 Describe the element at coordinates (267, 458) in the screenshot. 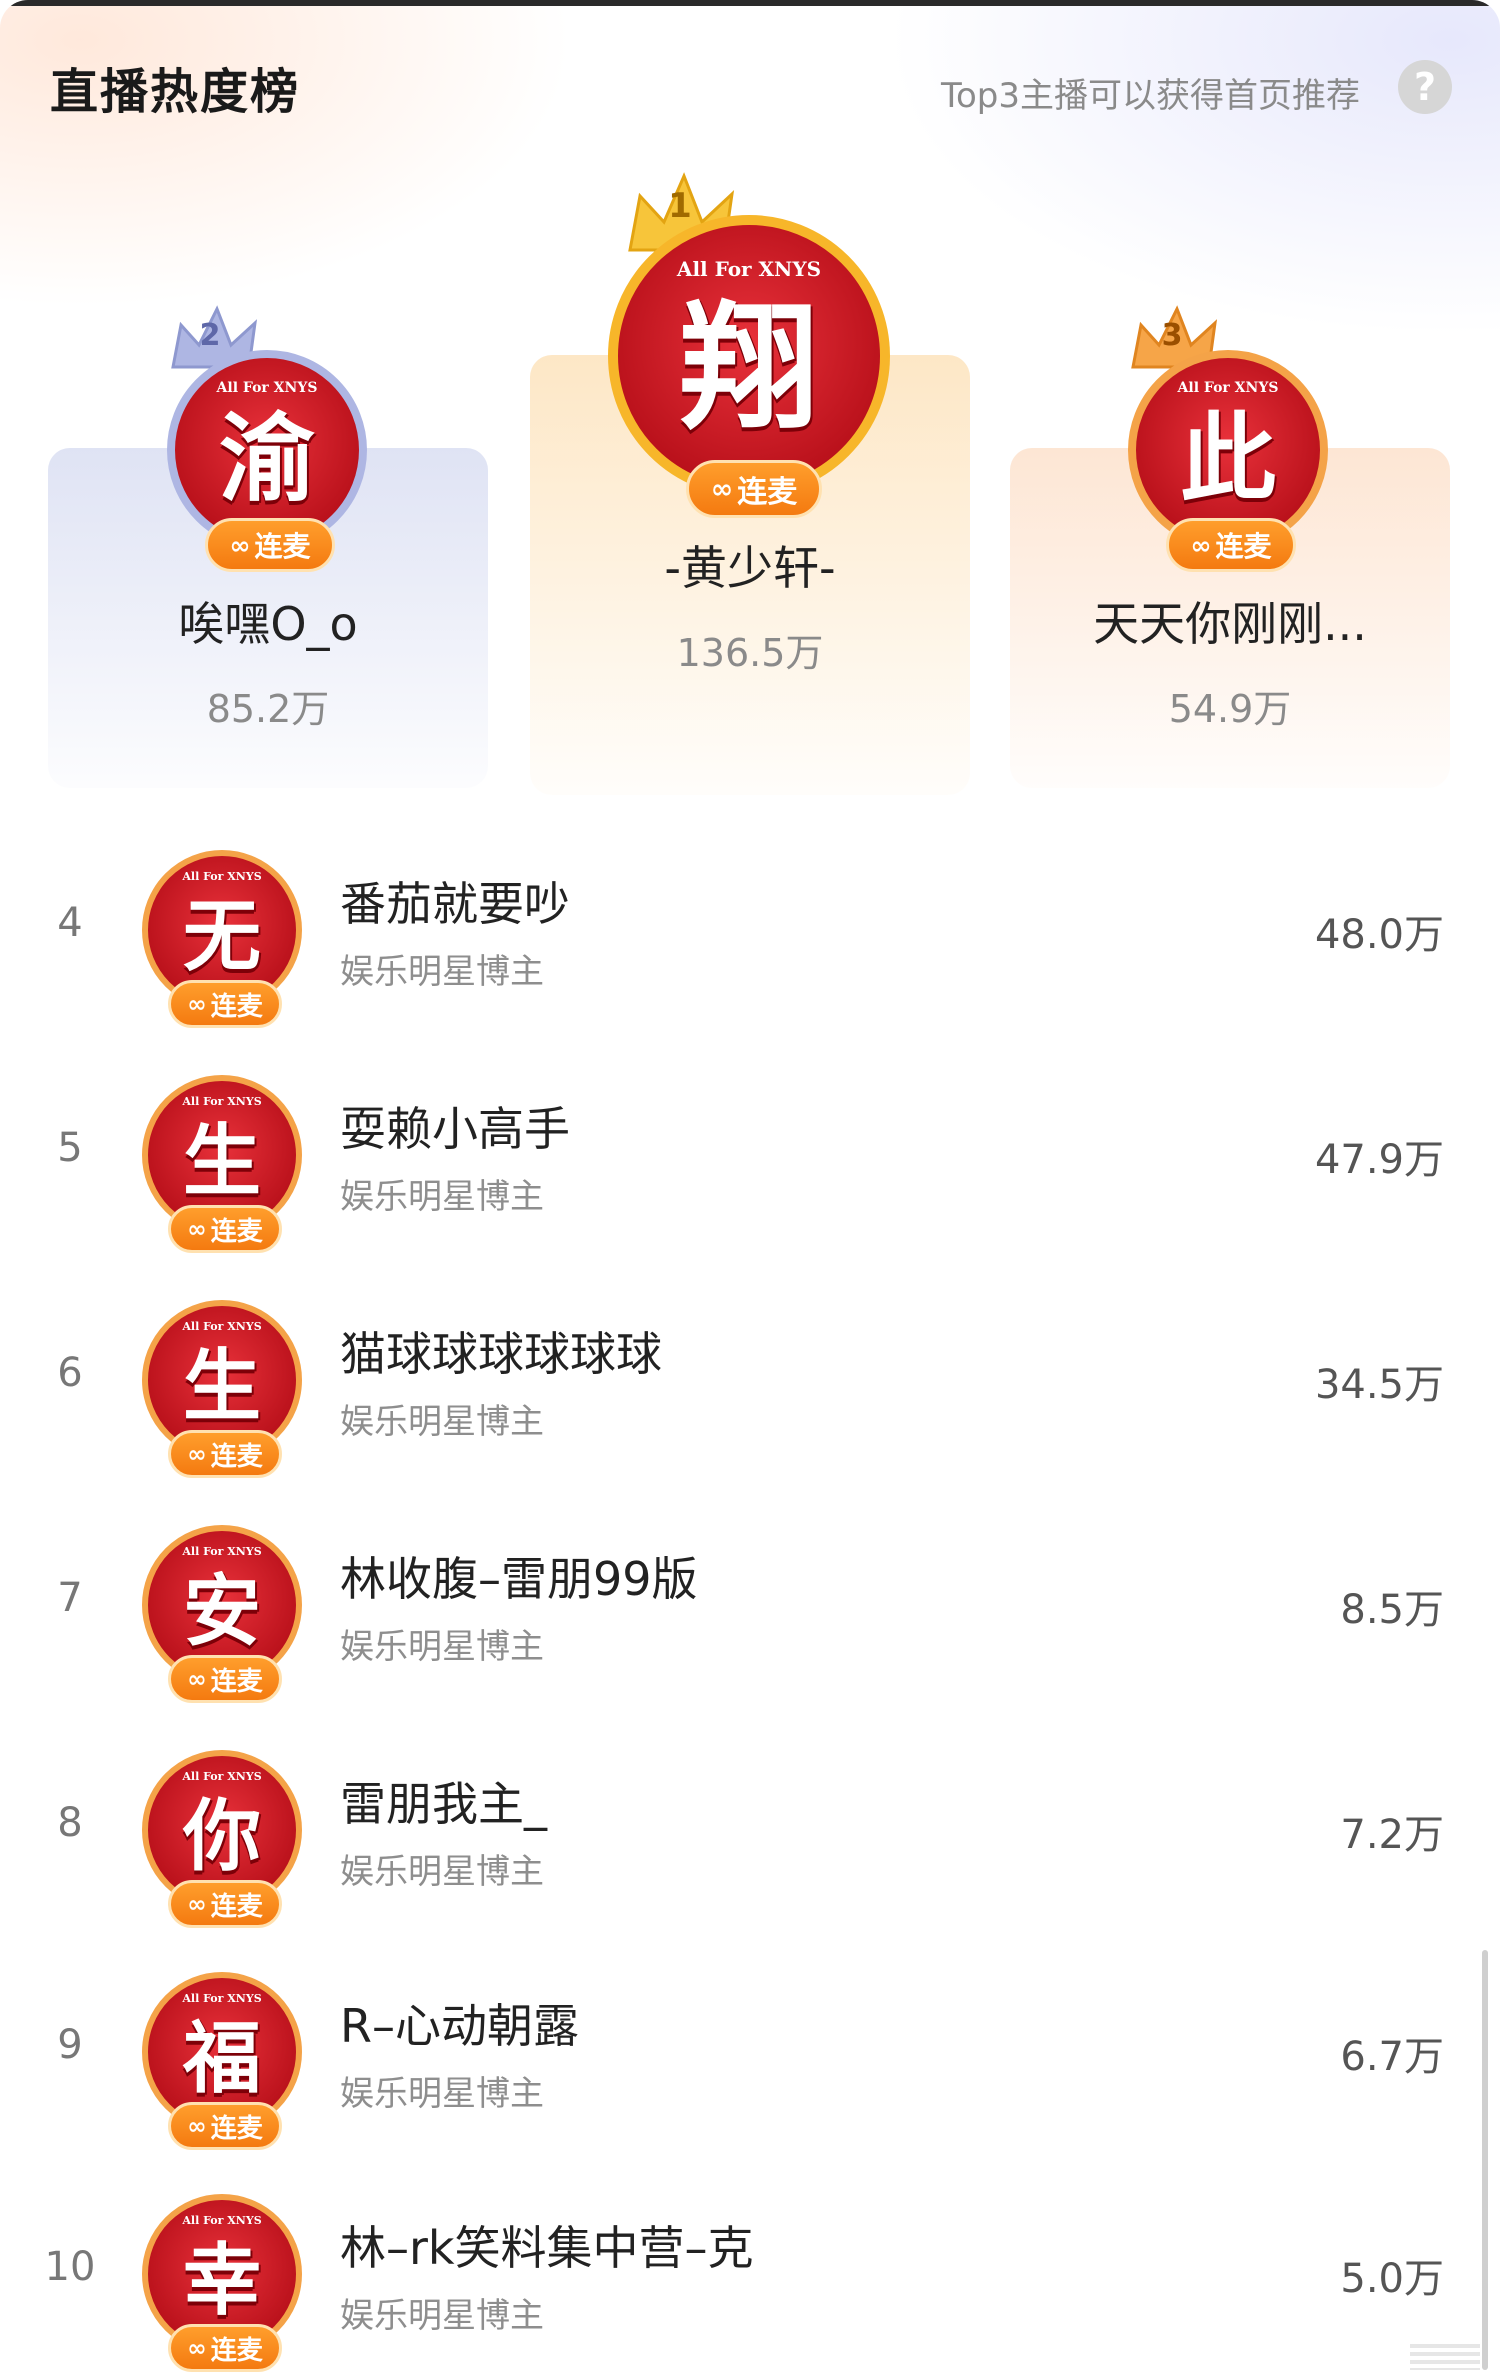

I see `avatar-glyph: 渝` at that location.